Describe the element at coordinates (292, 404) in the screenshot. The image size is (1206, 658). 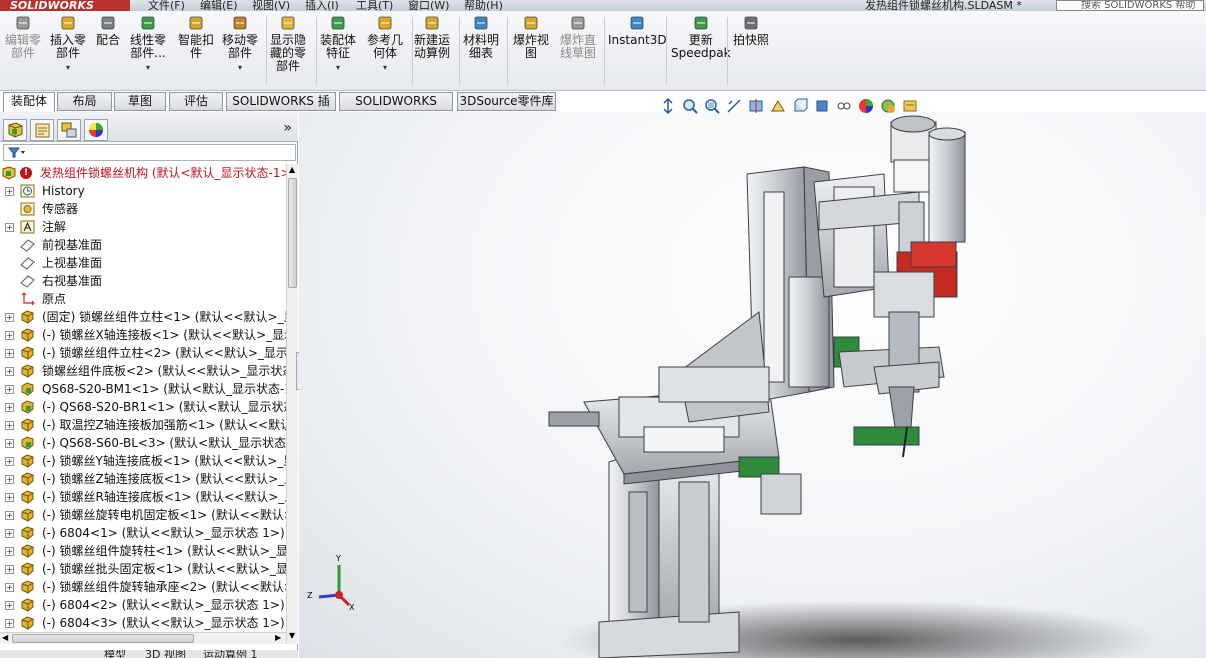
I see `tree-vertical-scrollbar: ▲ ▼` at that location.